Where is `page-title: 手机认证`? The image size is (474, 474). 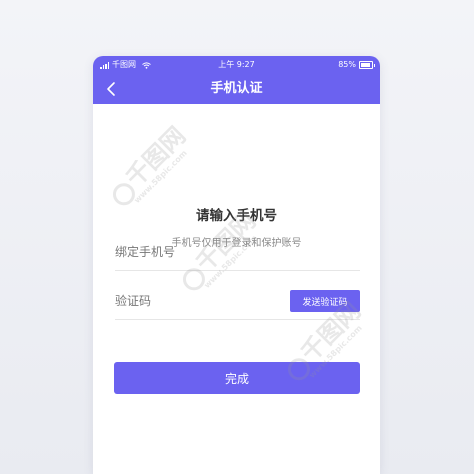
page-title: 手机认证 is located at coordinates (236, 88).